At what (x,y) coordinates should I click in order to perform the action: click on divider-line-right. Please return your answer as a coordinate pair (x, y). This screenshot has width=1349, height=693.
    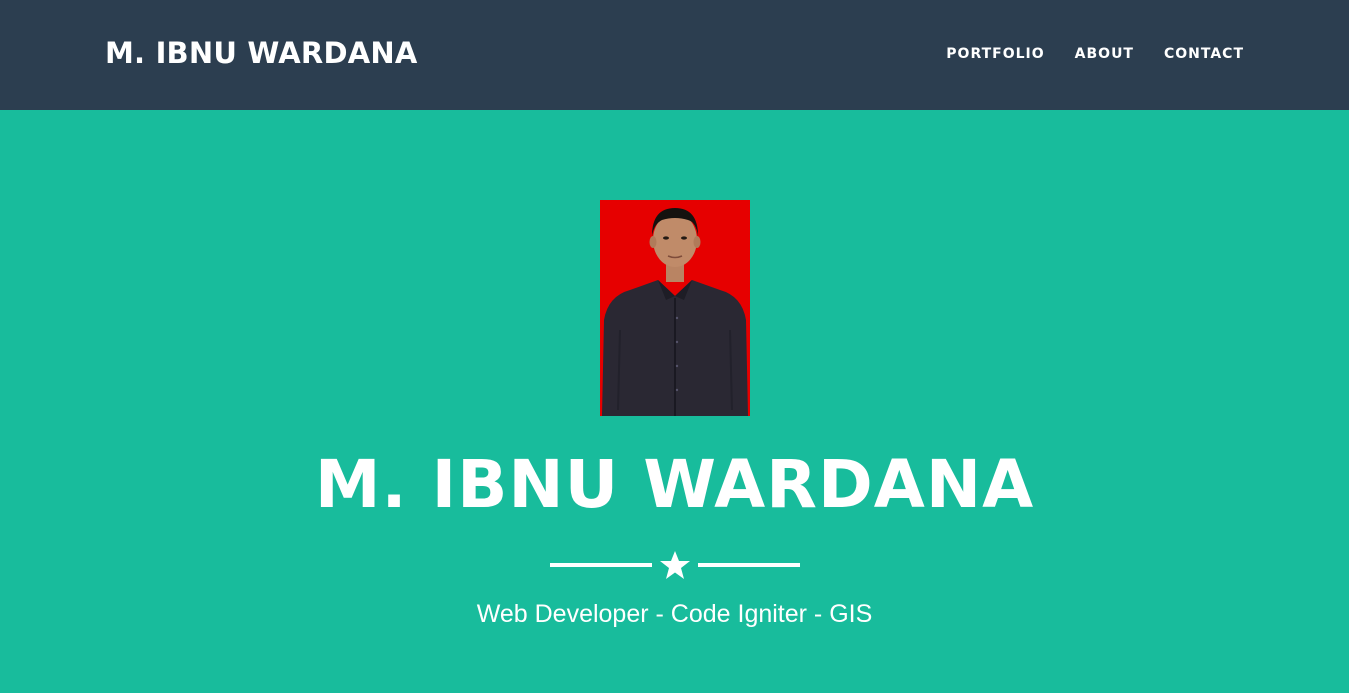
    Looking at the image, I should click on (749, 565).